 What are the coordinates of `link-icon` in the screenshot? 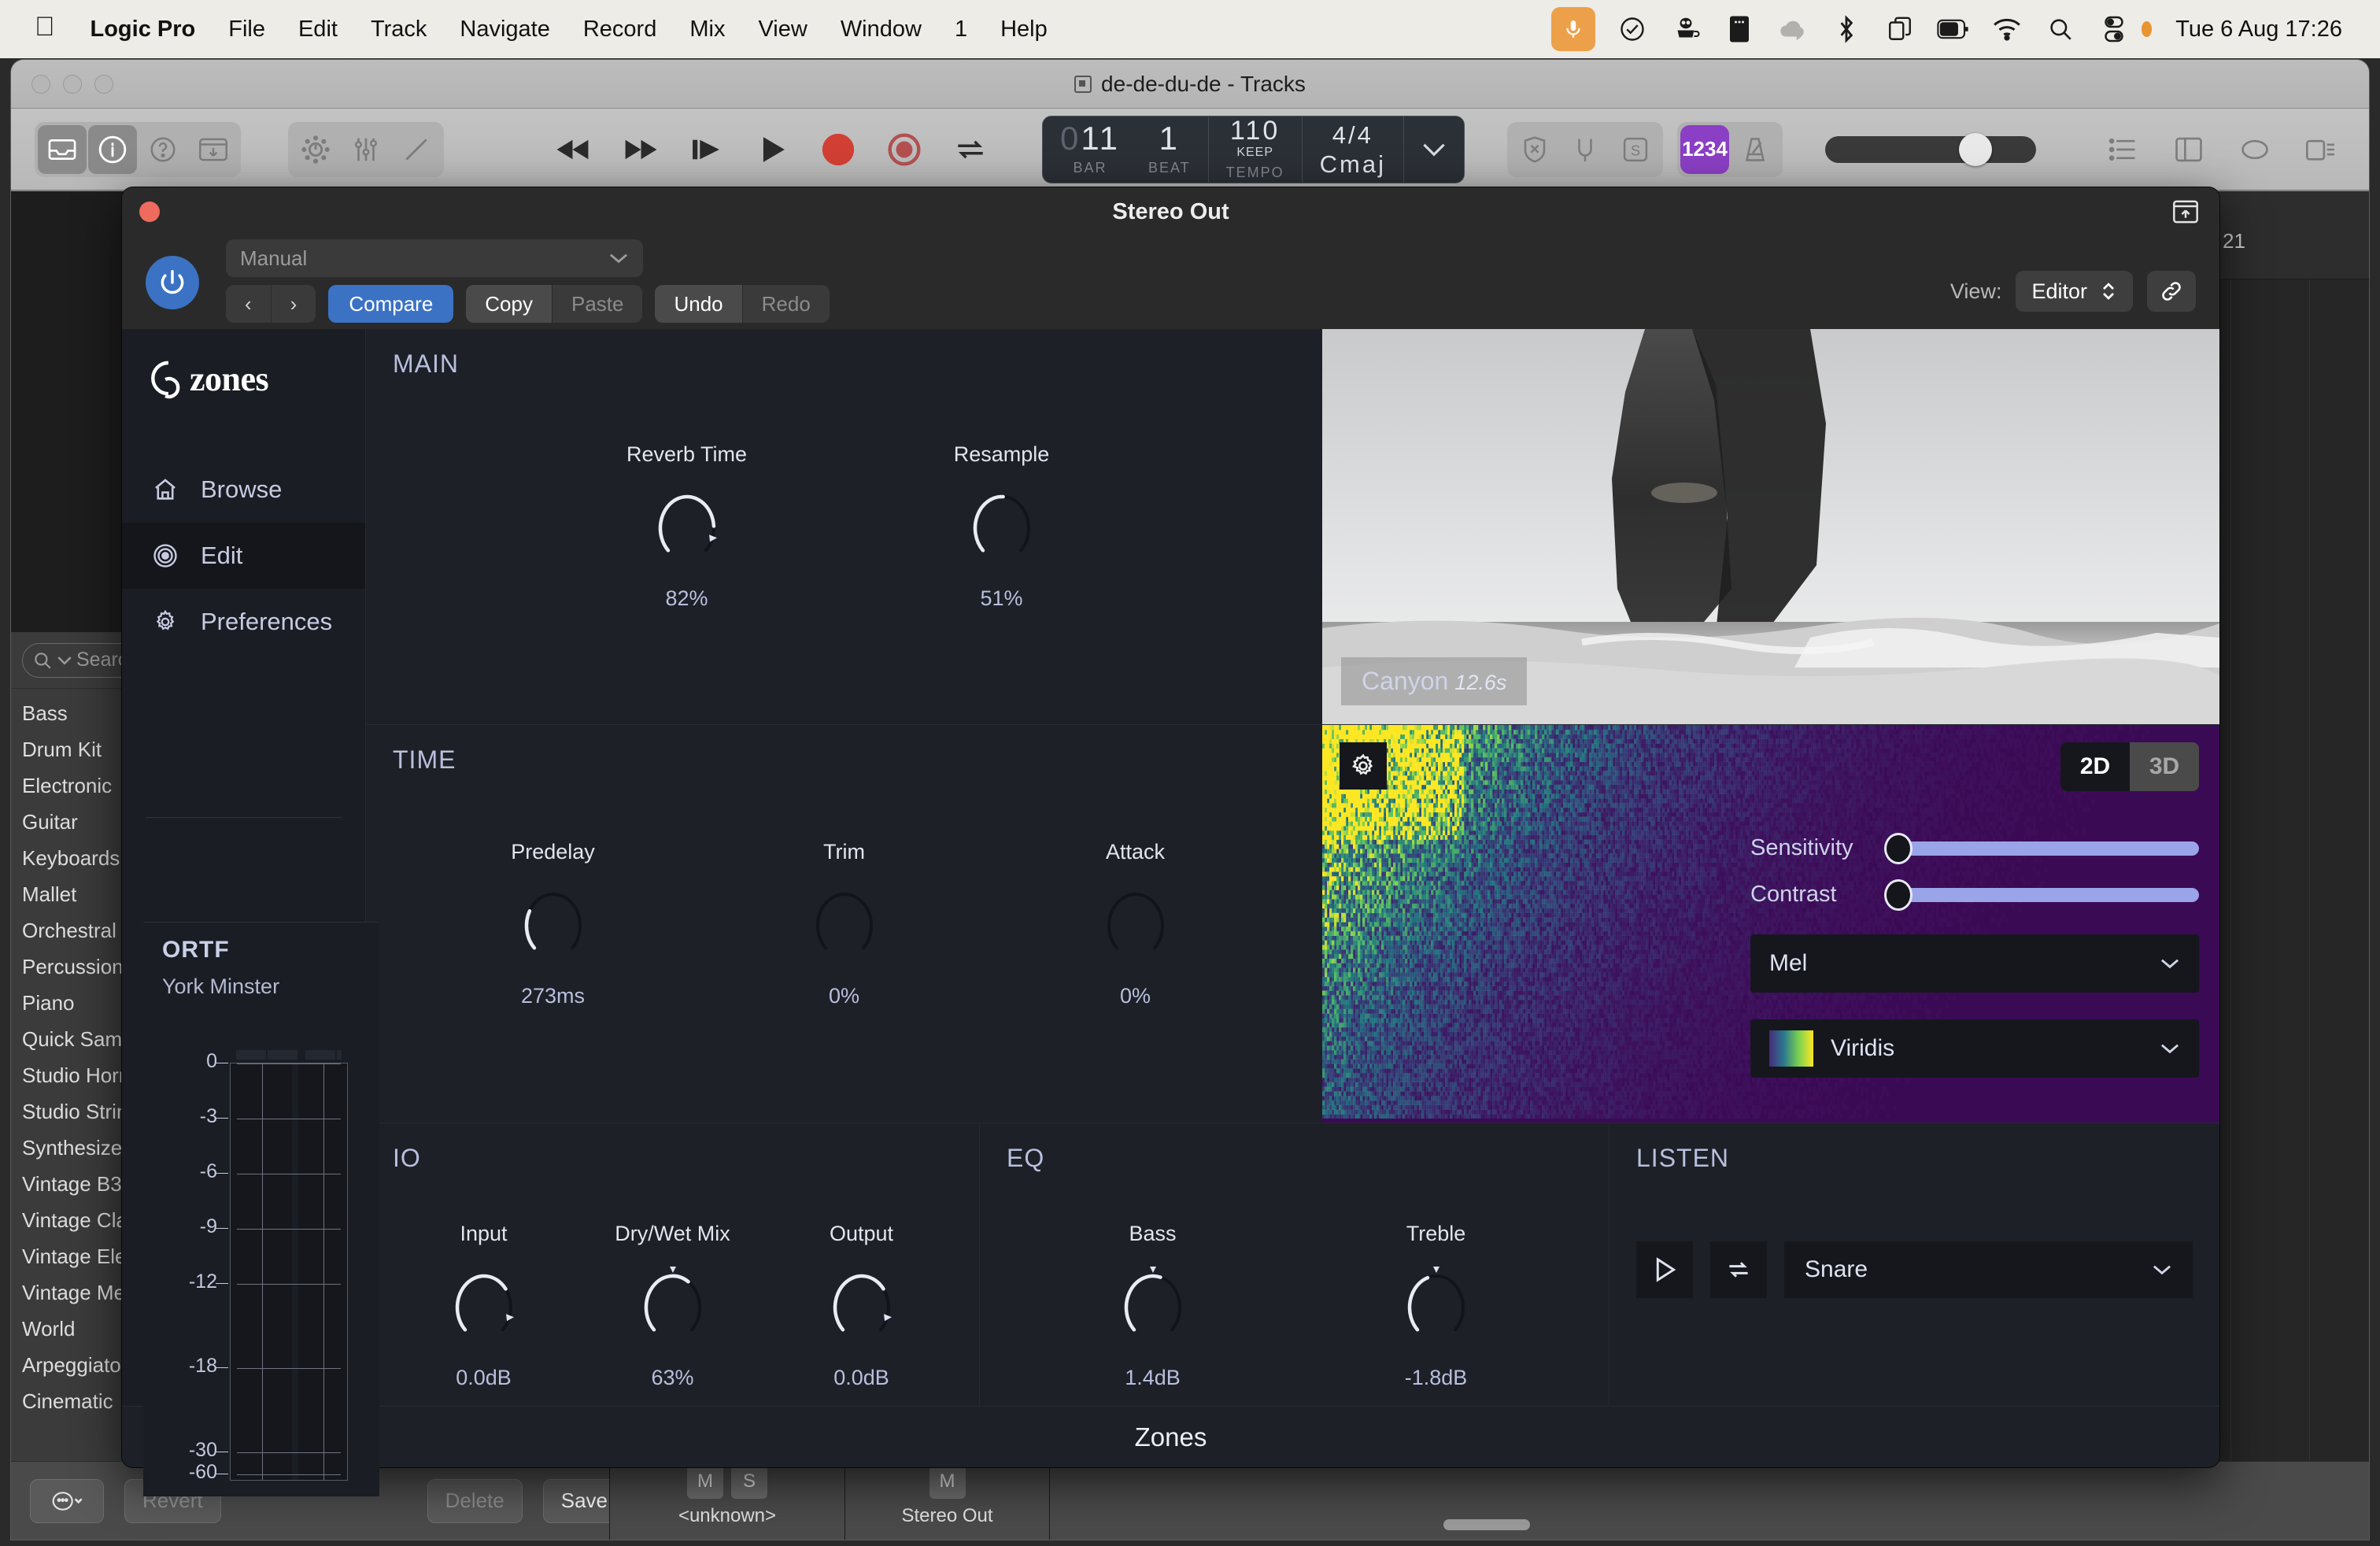 It's located at (2171, 292).